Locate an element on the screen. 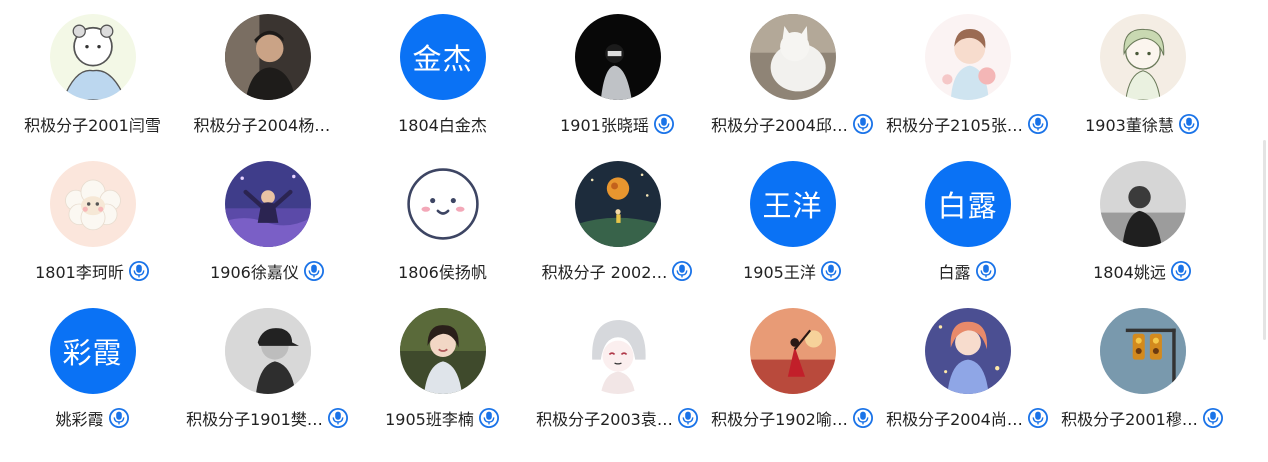 This screenshot has height=462, width=1268. member-name: 1804姚远 is located at coordinates (1129, 272).